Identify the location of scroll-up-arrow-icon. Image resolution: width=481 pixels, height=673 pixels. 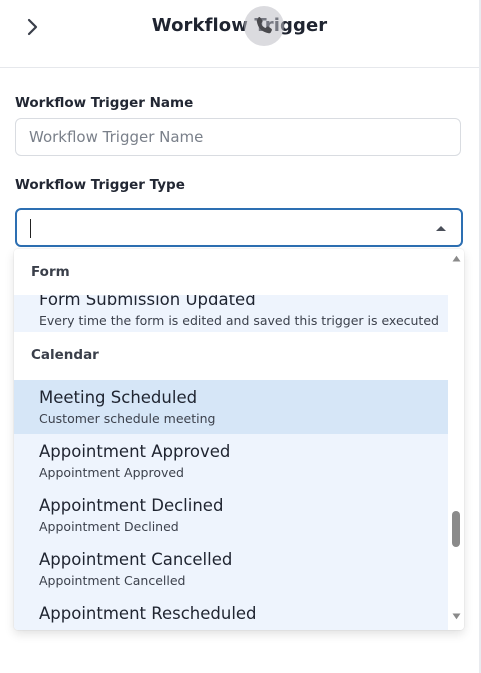
(456, 258).